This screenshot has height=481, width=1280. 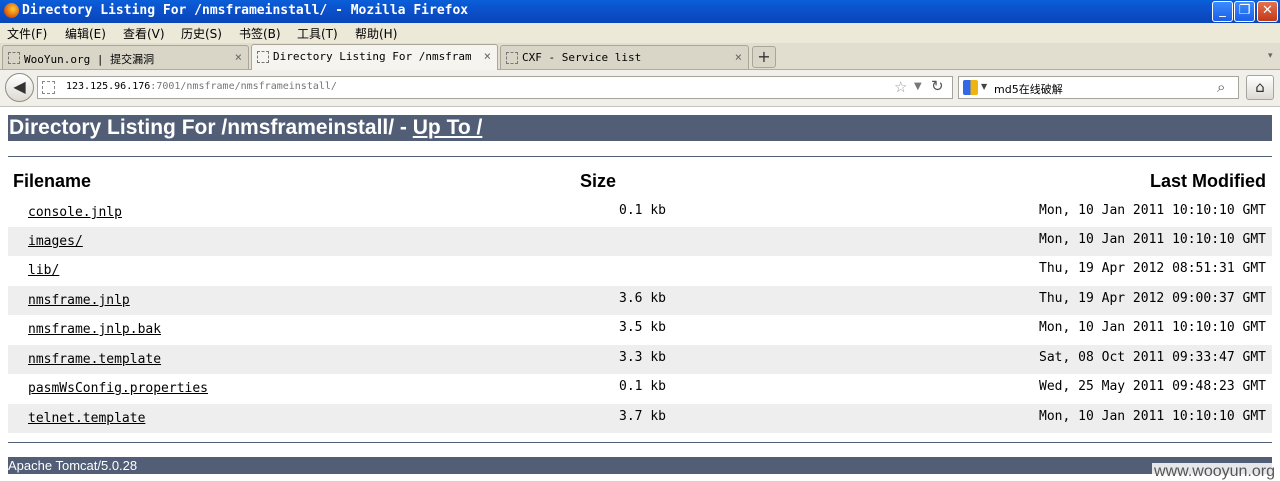 I want to click on back-arrow-icon: ◀, so click(x=19, y=86).